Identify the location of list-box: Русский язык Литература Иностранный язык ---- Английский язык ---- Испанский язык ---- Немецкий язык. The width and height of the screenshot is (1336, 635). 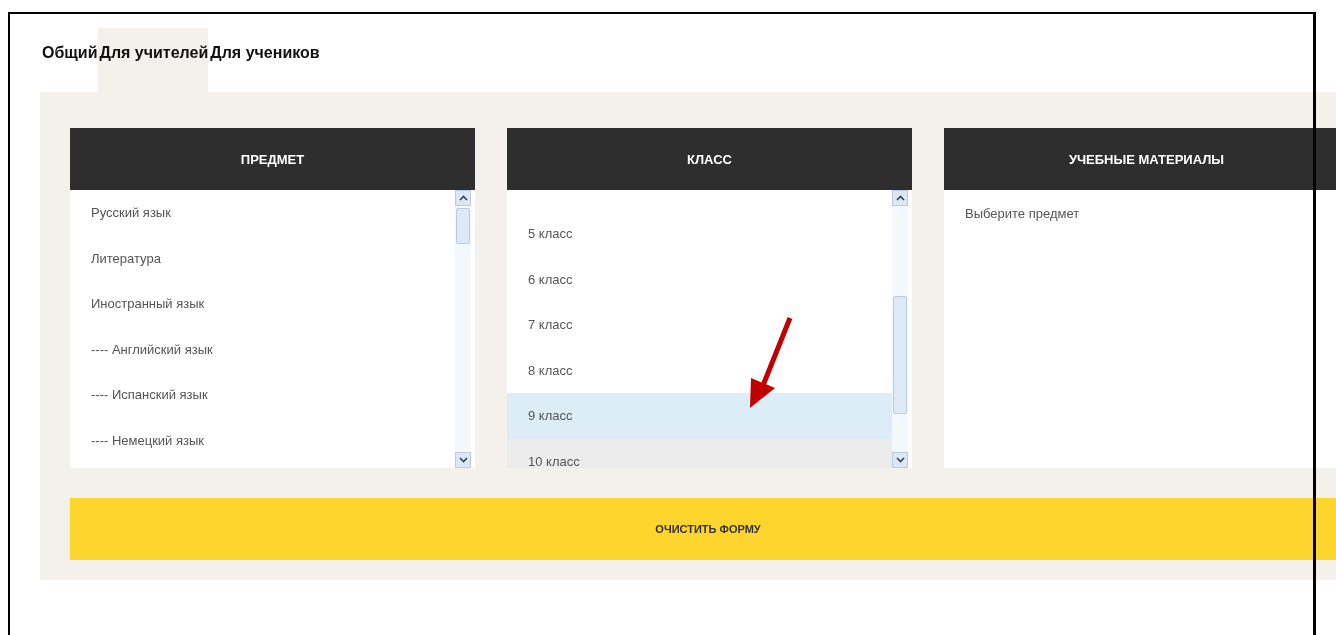
(272, 329).